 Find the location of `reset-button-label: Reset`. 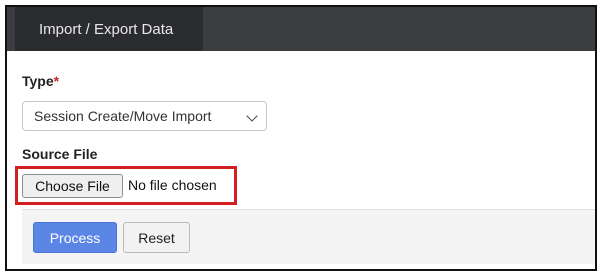

reset-button-label: Reset is located at coordinates (156, 237).